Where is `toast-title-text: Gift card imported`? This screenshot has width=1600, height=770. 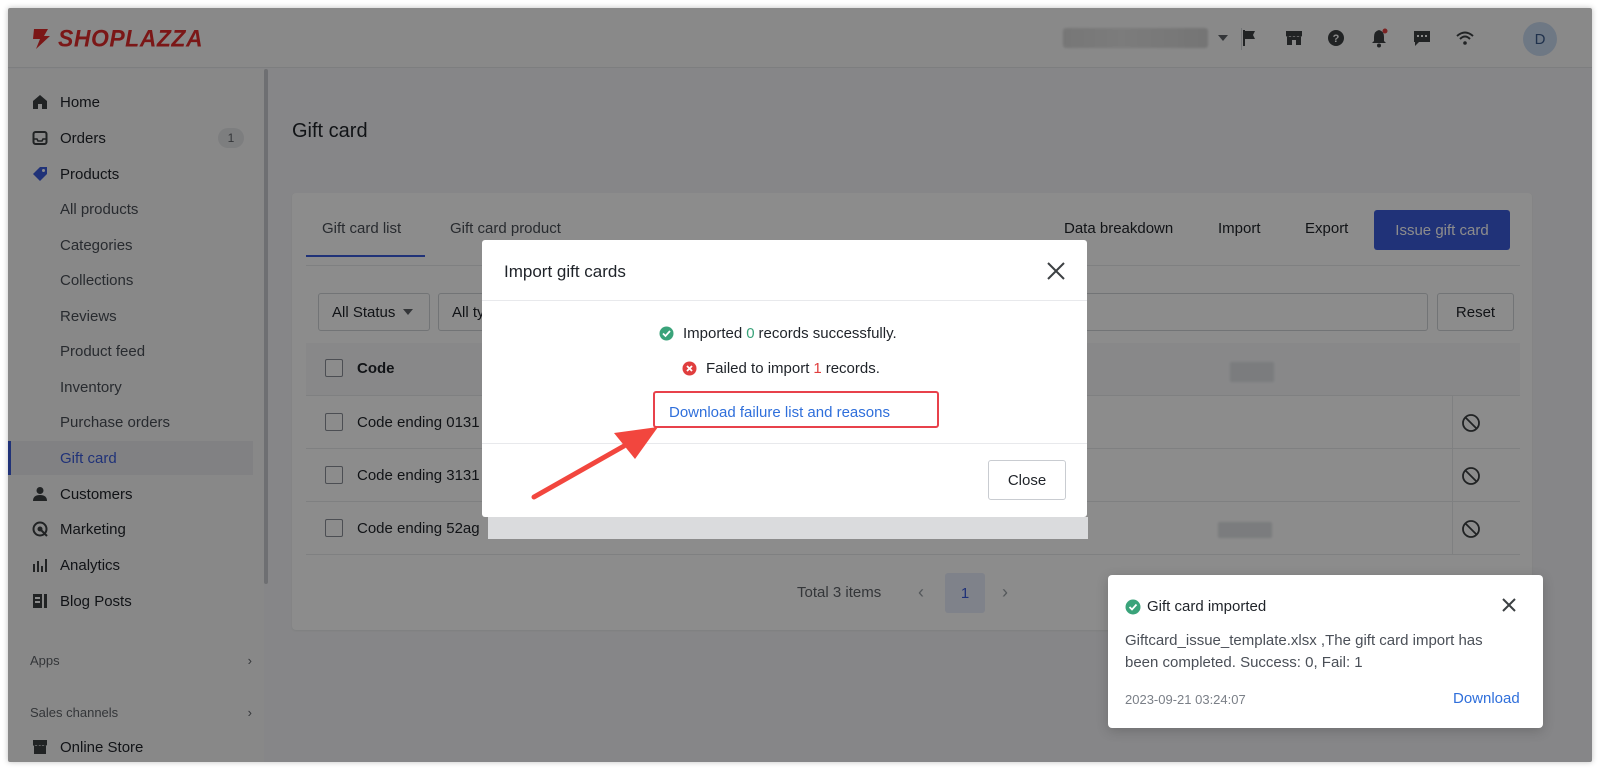
toast-title-text: Gift card imported is located at coordinates (1207, 606).